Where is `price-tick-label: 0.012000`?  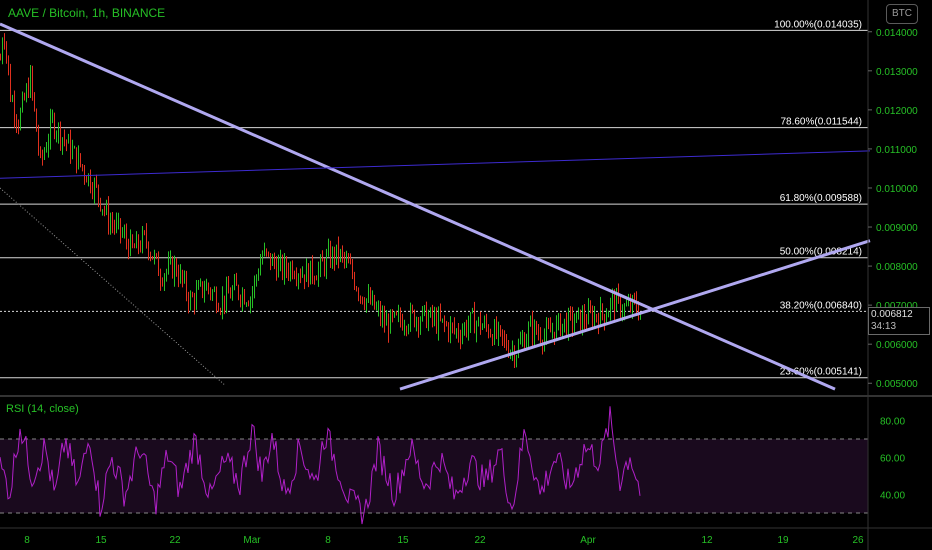
price-tick-label: 0.012000 is located at coordinates (897, 111).